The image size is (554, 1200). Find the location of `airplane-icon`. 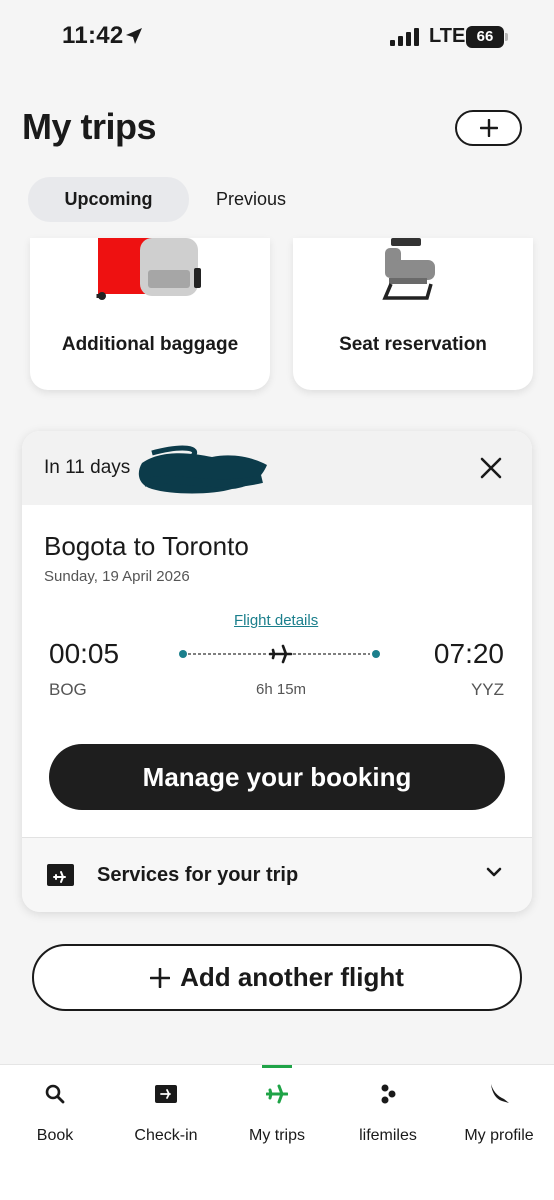

airplane-icon is located at coordinates (277, 1094).